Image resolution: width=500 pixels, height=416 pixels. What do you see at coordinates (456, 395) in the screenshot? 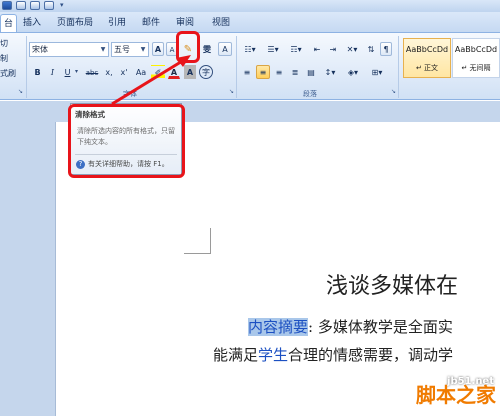
I see `watermark-logo: 脚本之家` at bounding box center [456, 395].